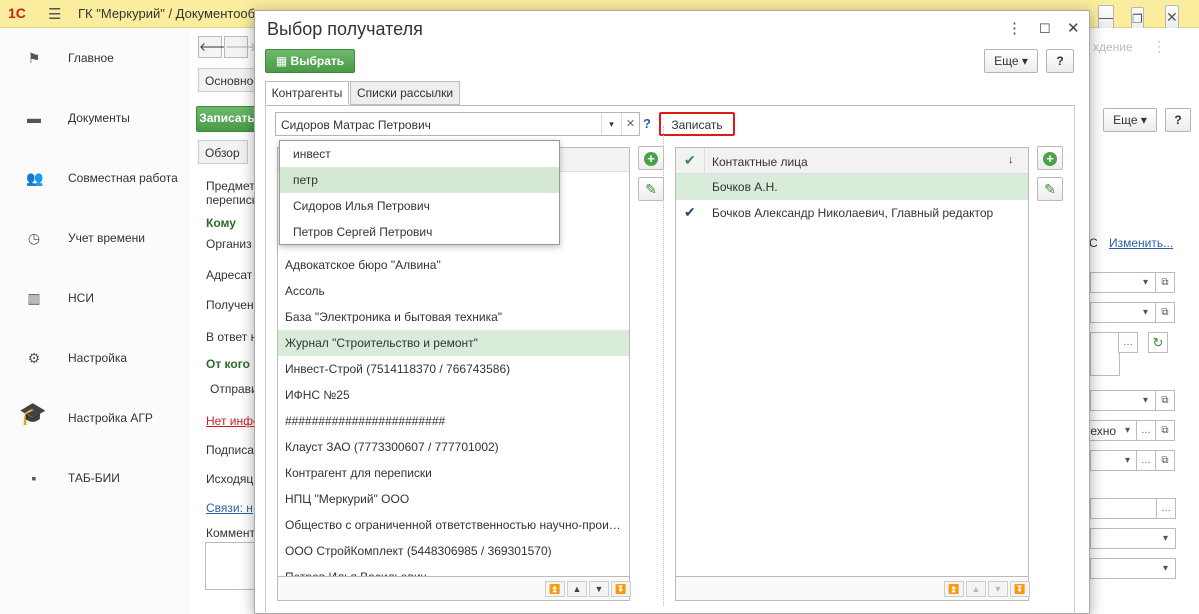 The width and height of the screenshot is (1199, 614). What do you see at coordinates (453, 291) in the screenshot?
I see `contractor-row: Ассоль` at bounding box center [453, 291].